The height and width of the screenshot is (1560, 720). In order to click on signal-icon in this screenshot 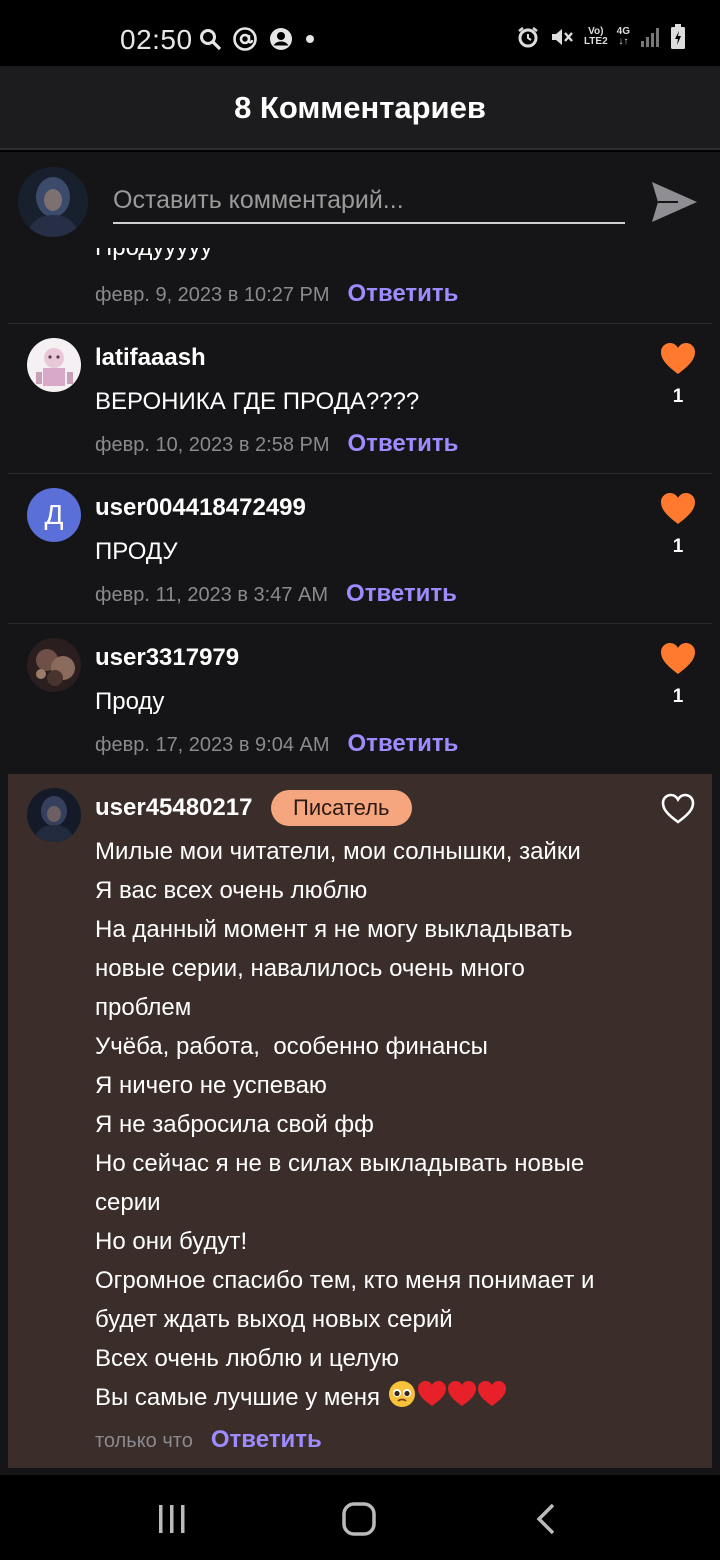, I will do `click(650, 37)`.